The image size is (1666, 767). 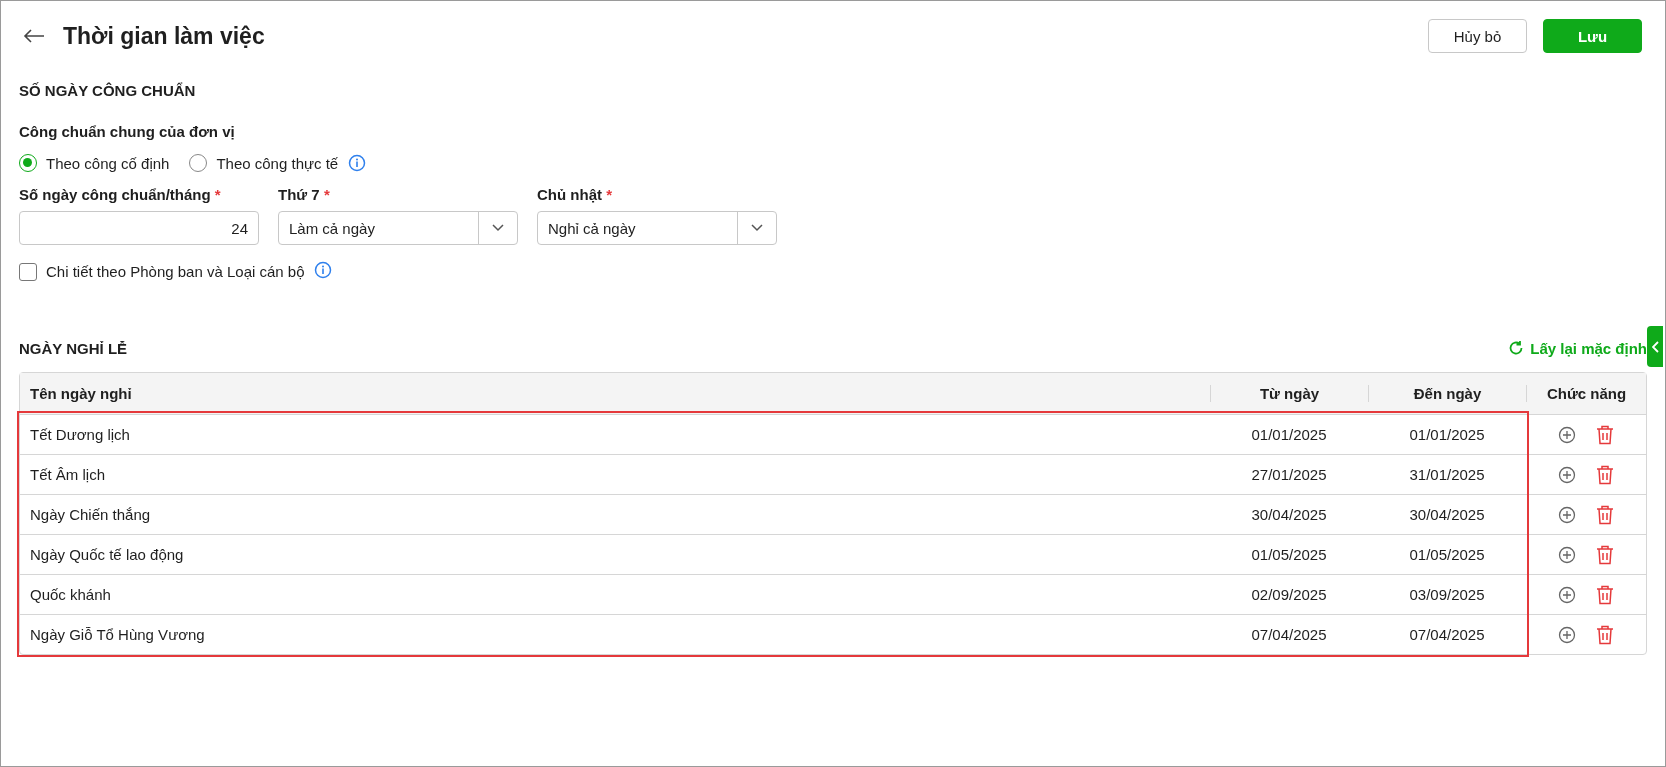 I want to click on checkbox, so click(x=28, y=271).